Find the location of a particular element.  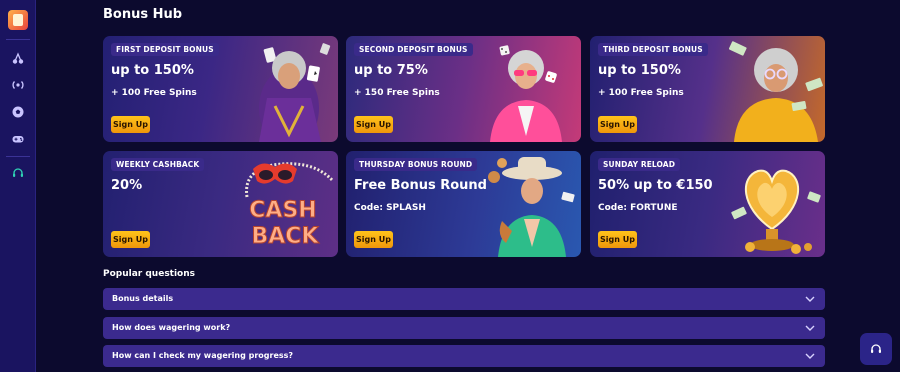

cashback-art-text: CASH is located at coordinates (282, 210).